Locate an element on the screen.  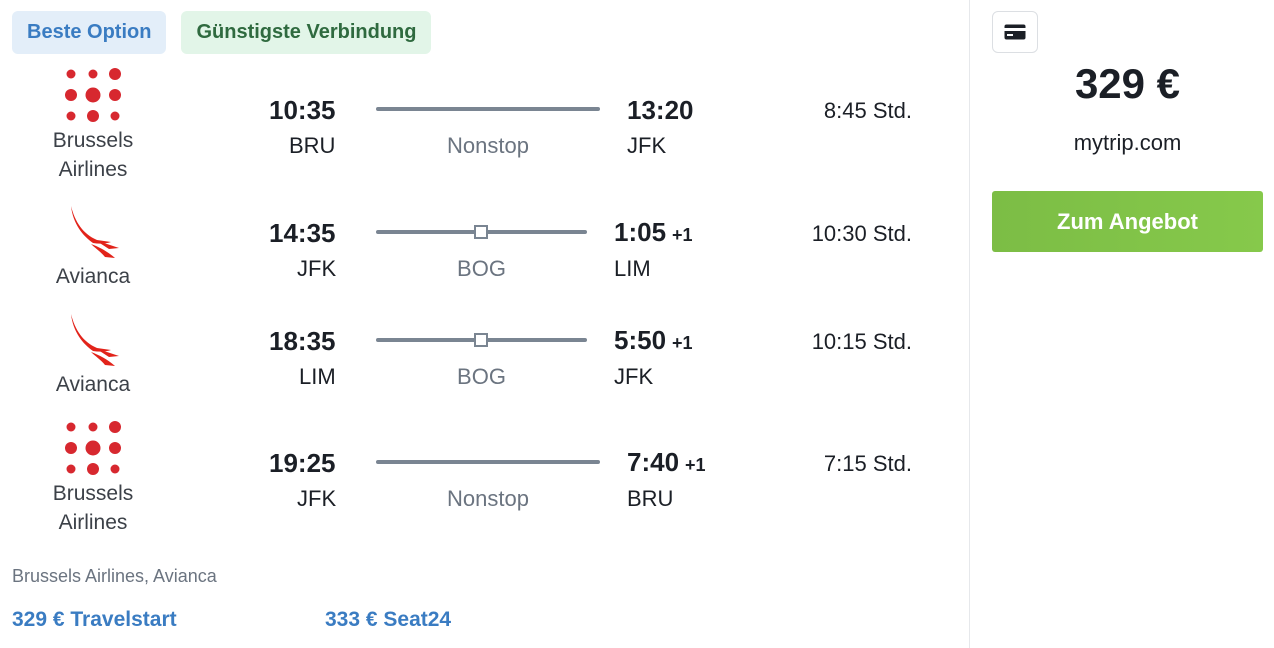
airline-brussels-2: Brussels Airlines is located at coordinates (93, 479).